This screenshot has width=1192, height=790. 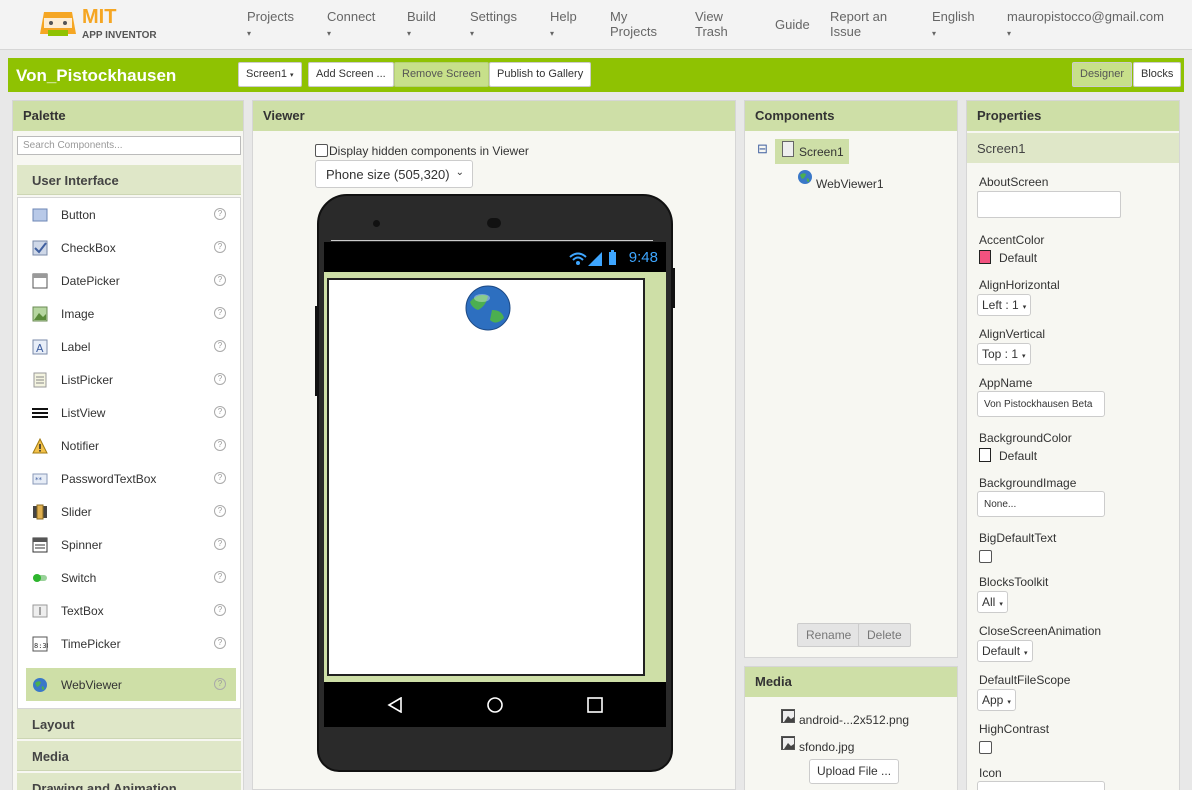 I want to click on recents-icon, so click(x=595, y=705).